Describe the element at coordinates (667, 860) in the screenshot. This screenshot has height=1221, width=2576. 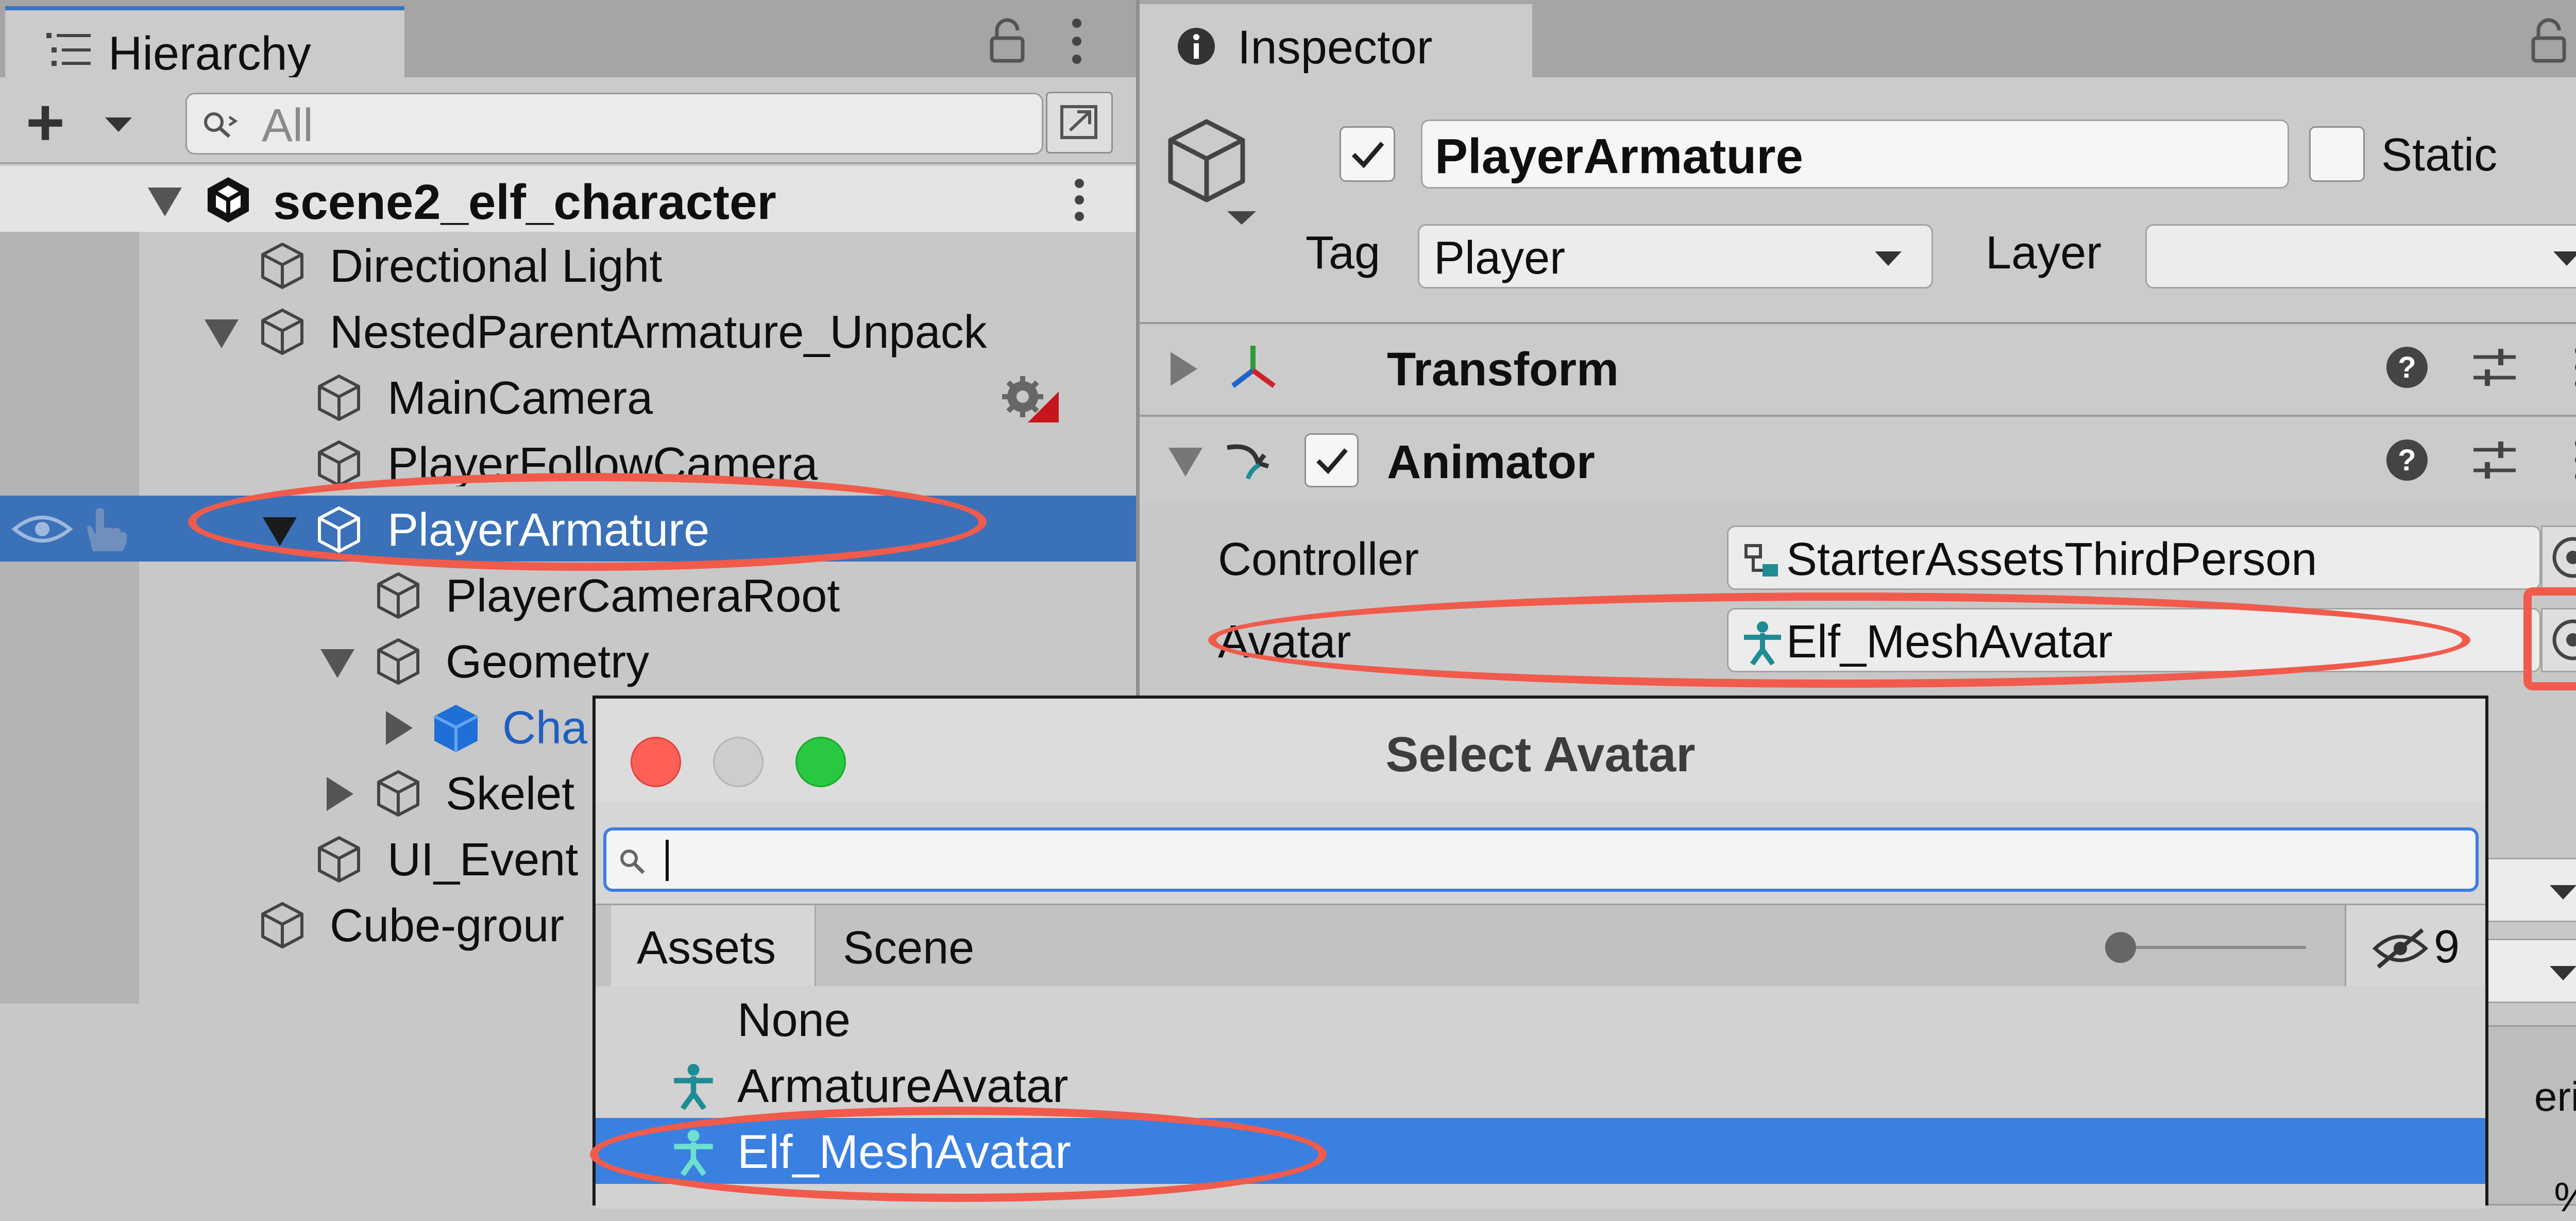
I see `text-caret` at that location.